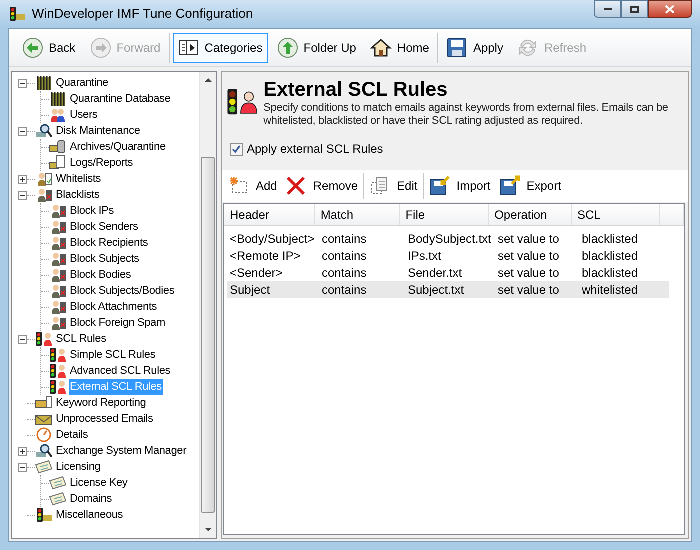 This screenshot has height=550, width=700. I want to click on checkbox-label: Apply external SCL Rules, so click(315, 149).